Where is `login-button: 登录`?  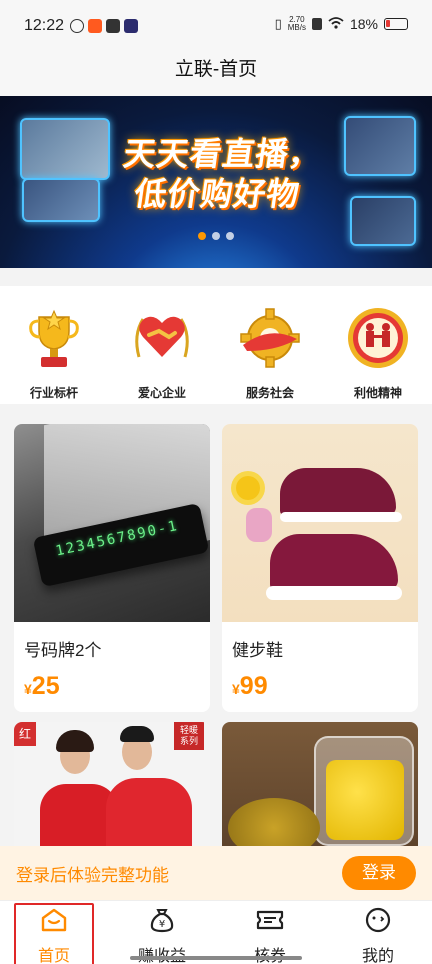
login-button: 登录 is located at coordinates (379, 873).